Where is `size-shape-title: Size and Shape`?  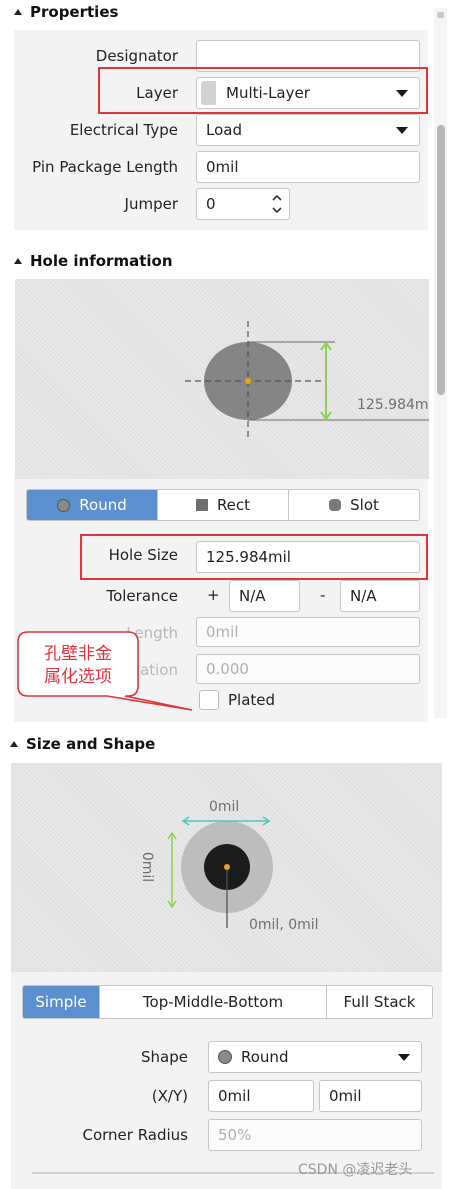 size-shape-title: Size and Shape is located at coordinates (91, 744).